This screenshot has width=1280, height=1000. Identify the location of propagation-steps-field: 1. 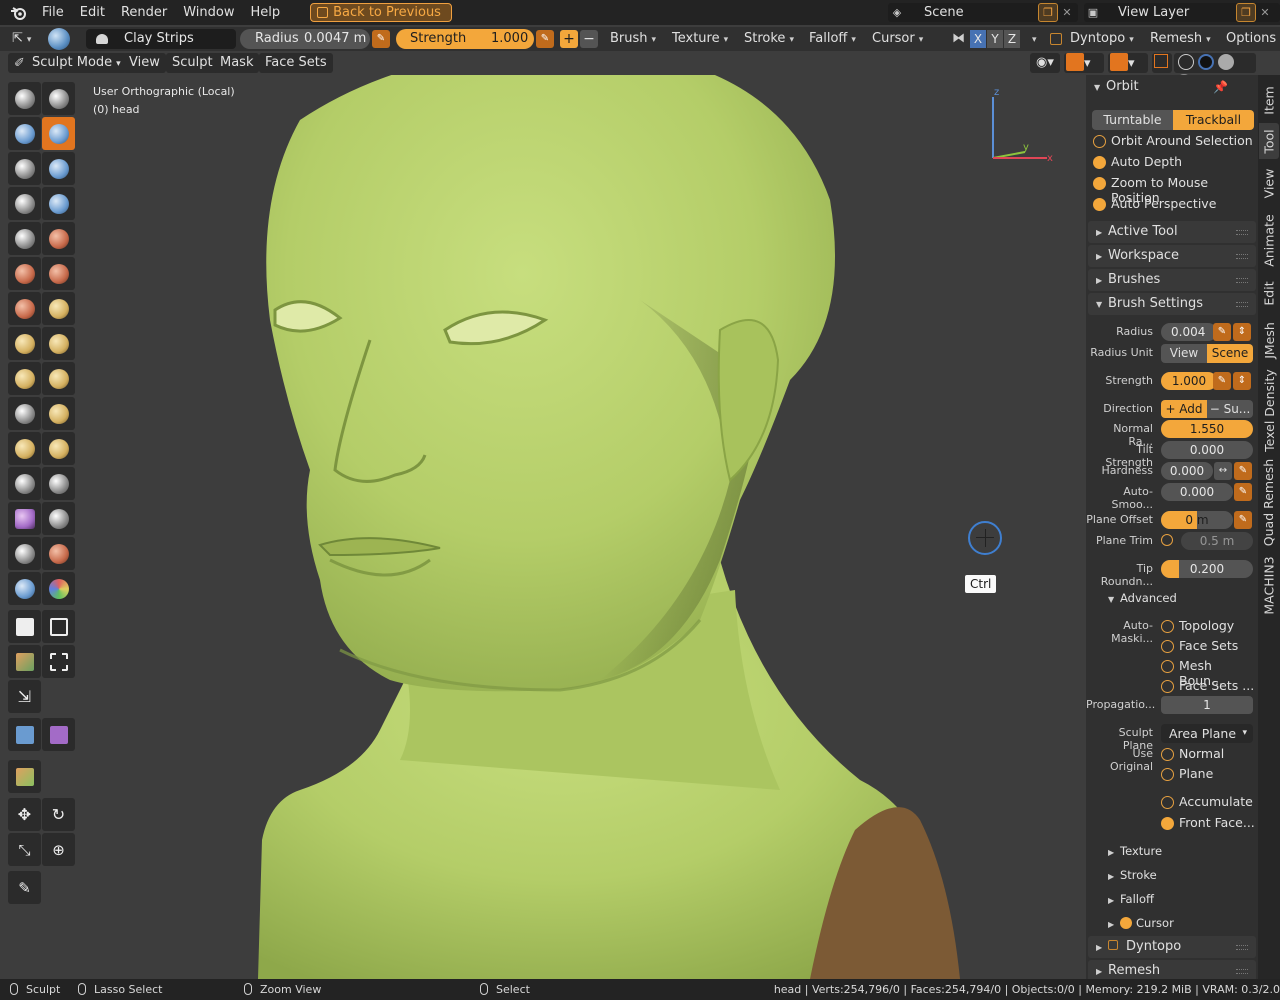
(1207, 705).